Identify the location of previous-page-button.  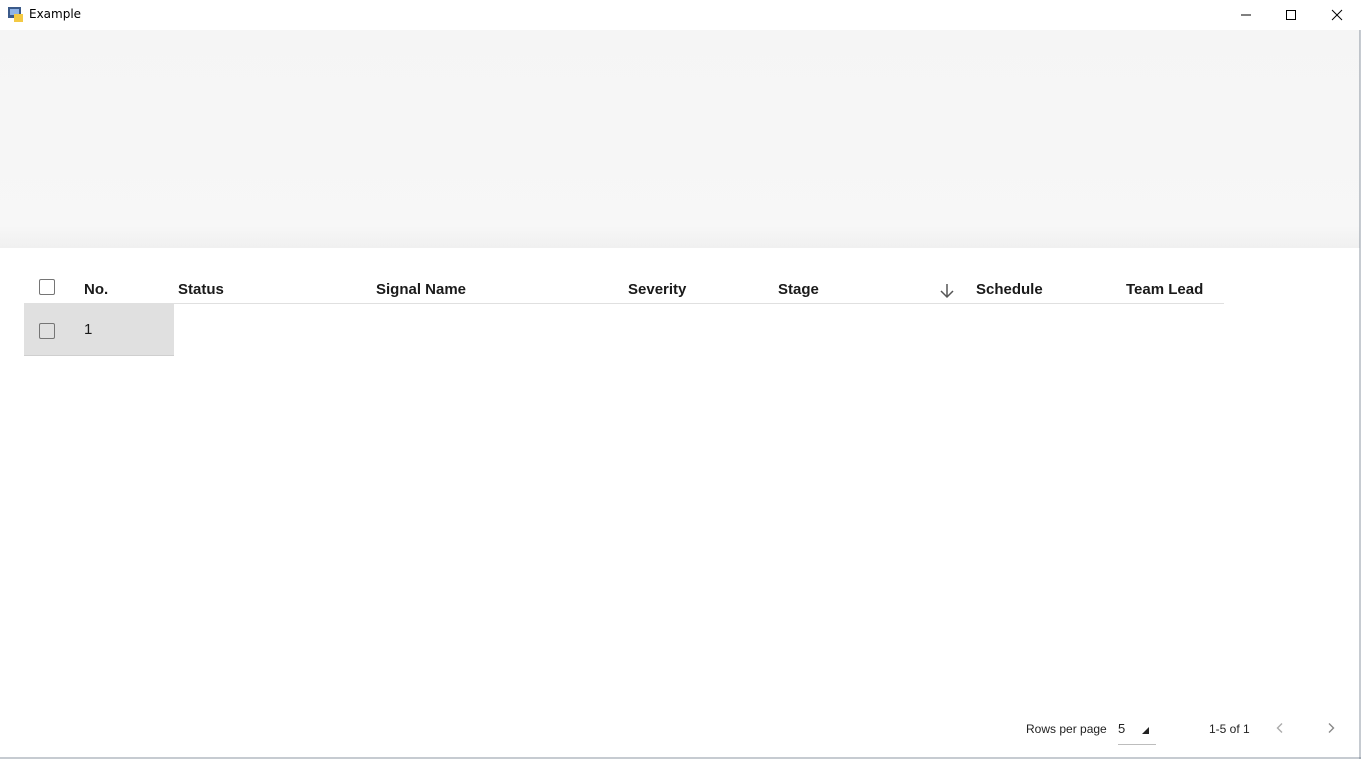
(1280, 730).